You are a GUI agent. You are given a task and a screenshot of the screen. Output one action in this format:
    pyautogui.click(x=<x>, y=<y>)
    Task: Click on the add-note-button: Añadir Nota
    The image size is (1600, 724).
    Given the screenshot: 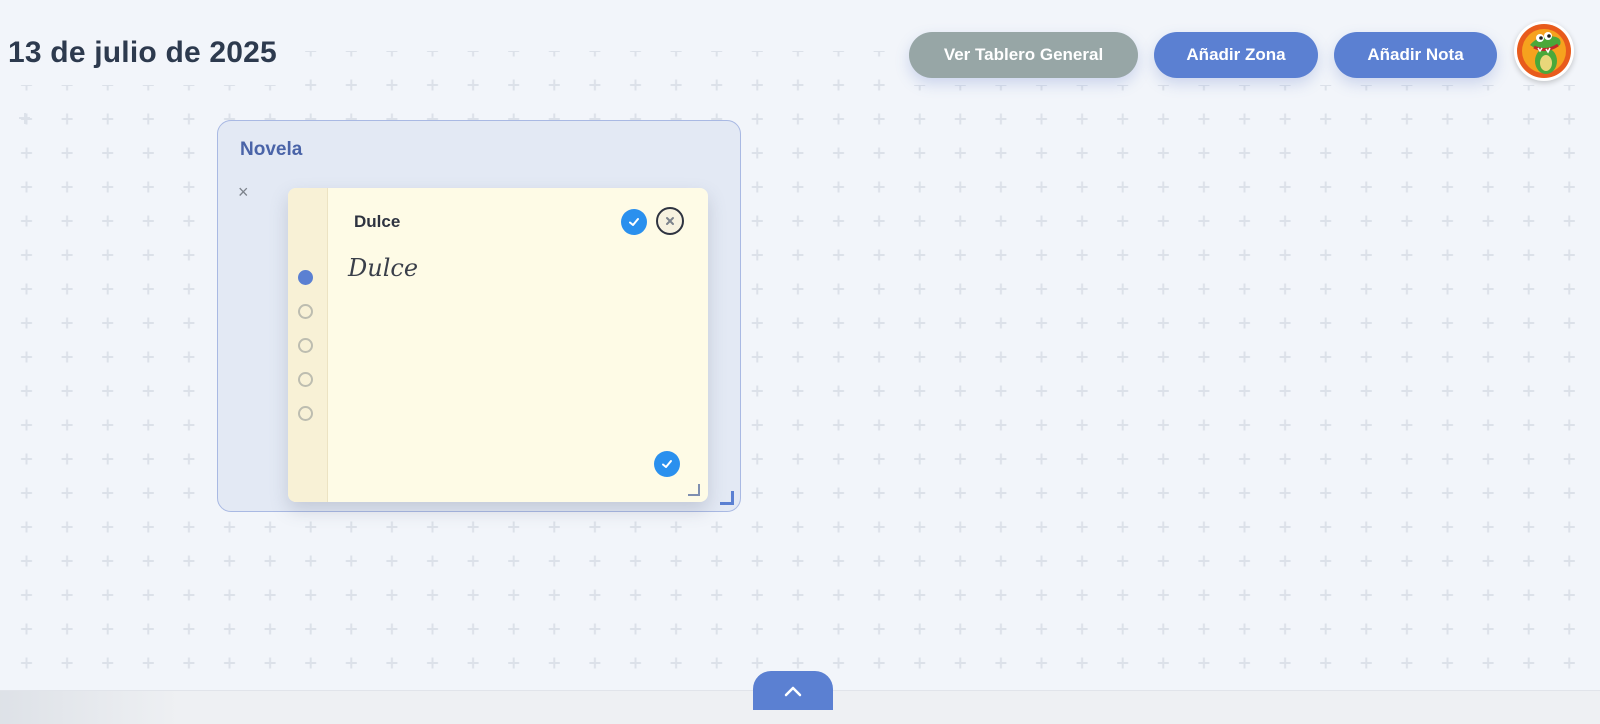 What is the action you would take?
    pyautogui.click(x=1415, y=55)
    